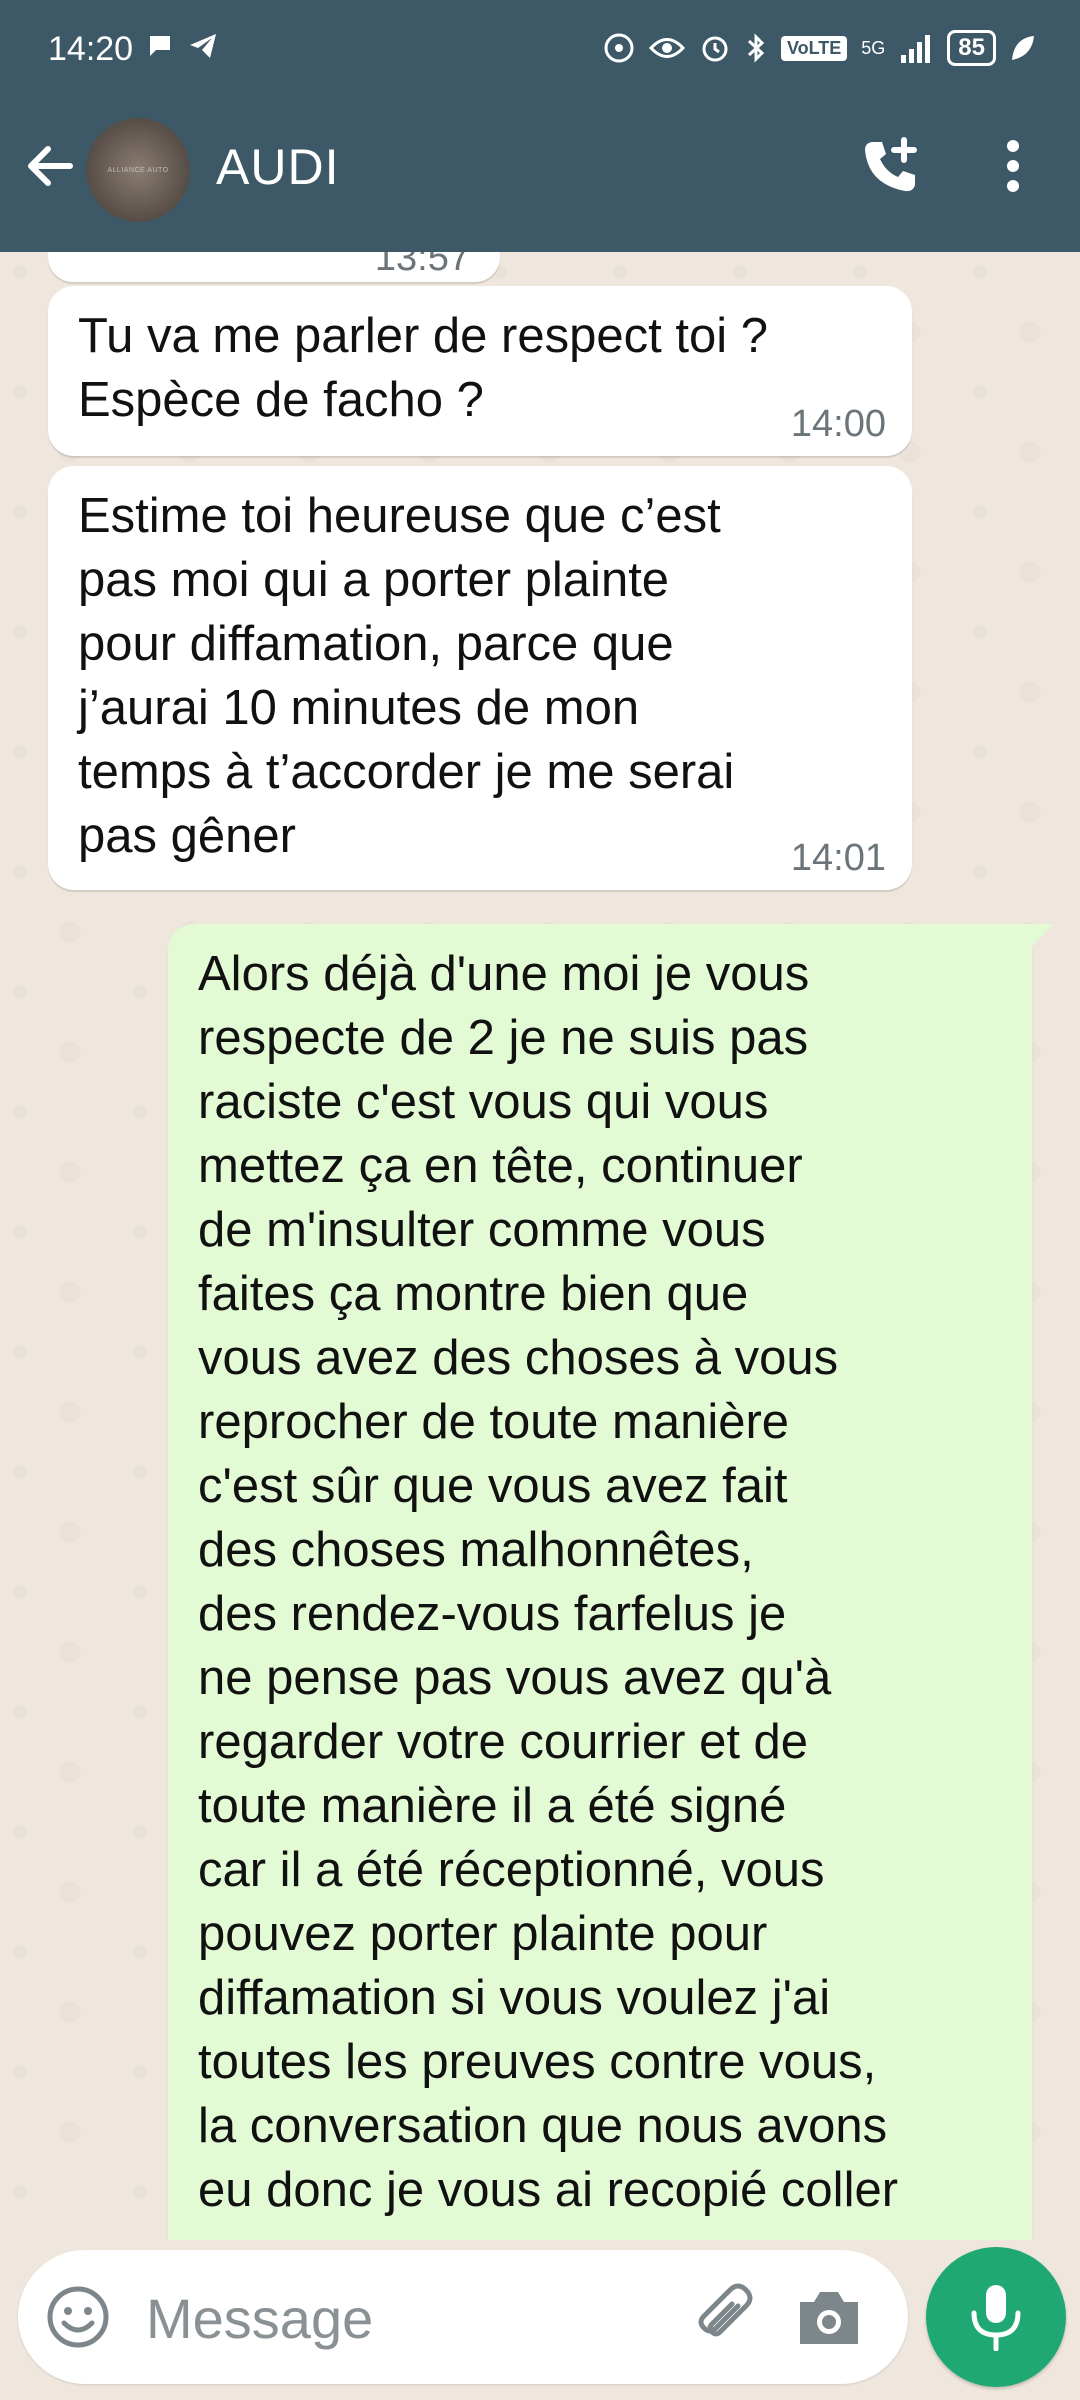 This screenshot has height=2400, width=1080. I want to click on bubble-tail, so click(1042, 936).